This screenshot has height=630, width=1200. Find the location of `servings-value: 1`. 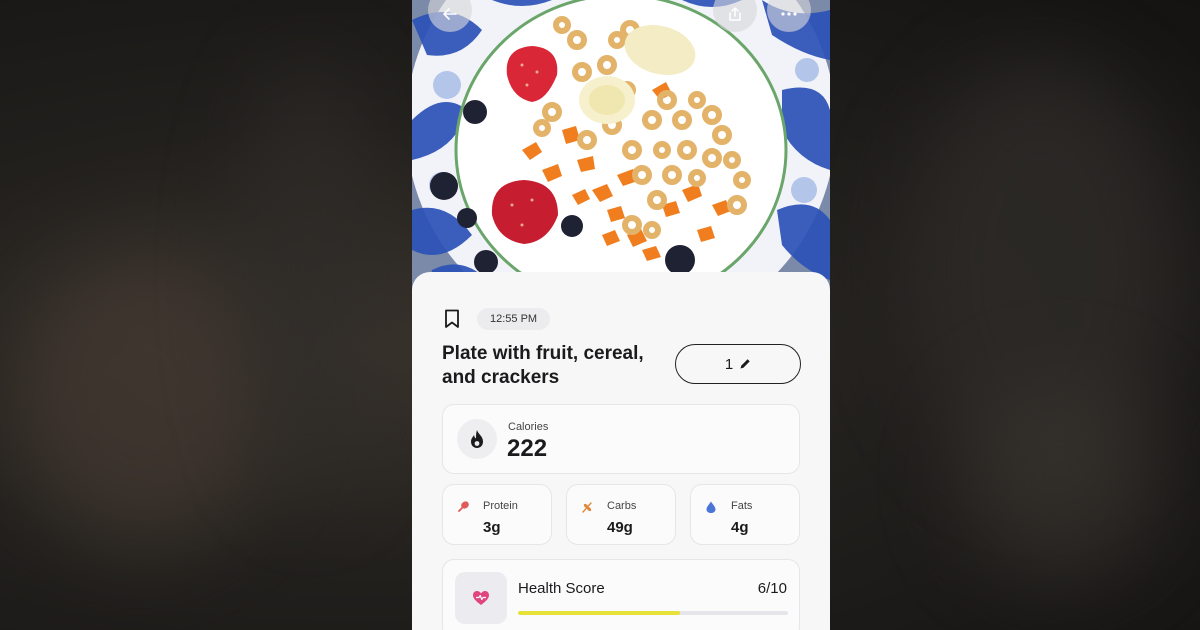

servings-value: 1 is located at coordinates (729, 364).